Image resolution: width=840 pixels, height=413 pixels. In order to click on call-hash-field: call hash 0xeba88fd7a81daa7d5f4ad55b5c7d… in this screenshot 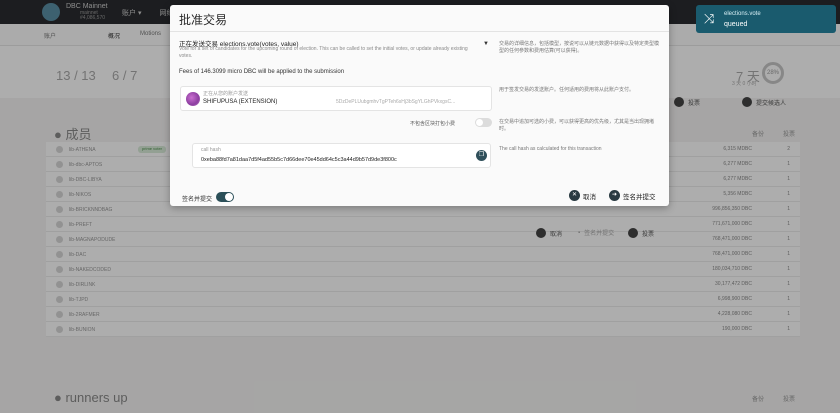, I will do `click(341, 155)`.